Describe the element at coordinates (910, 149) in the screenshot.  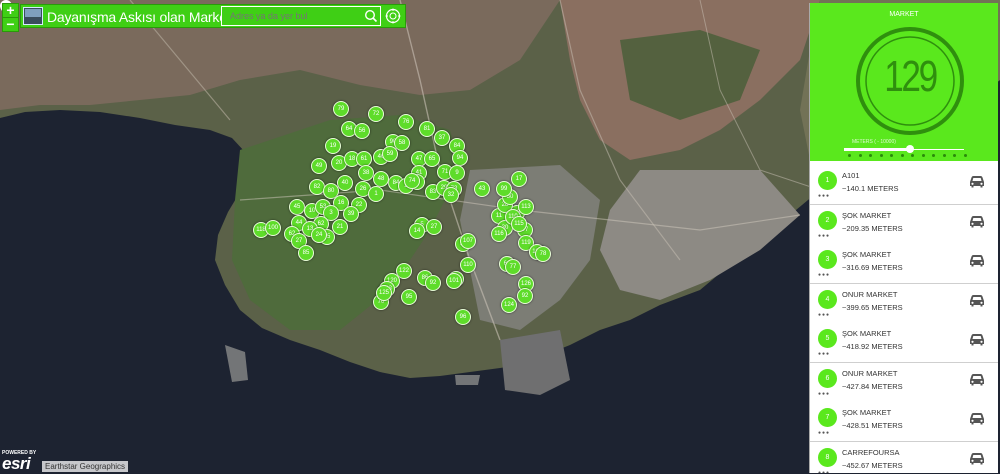
I see `slider-handle` at that location.